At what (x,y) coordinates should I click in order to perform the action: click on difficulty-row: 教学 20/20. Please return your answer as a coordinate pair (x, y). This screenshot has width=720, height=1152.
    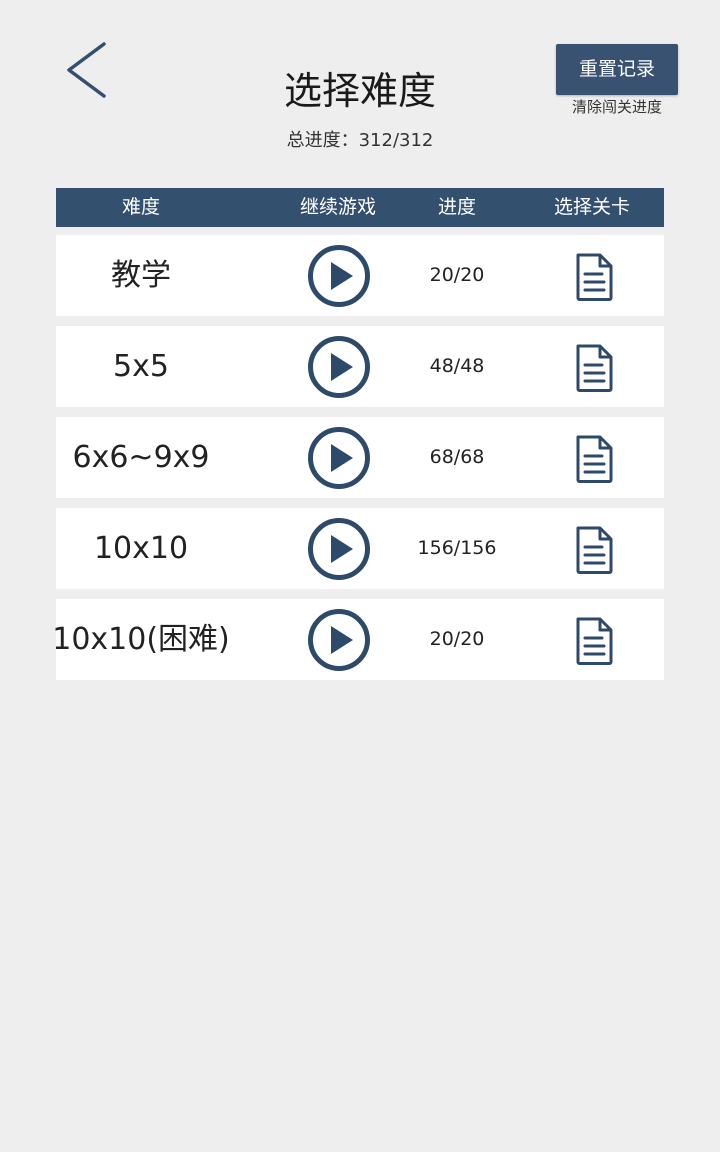
    Looking at the image, I should click on (360, 275).